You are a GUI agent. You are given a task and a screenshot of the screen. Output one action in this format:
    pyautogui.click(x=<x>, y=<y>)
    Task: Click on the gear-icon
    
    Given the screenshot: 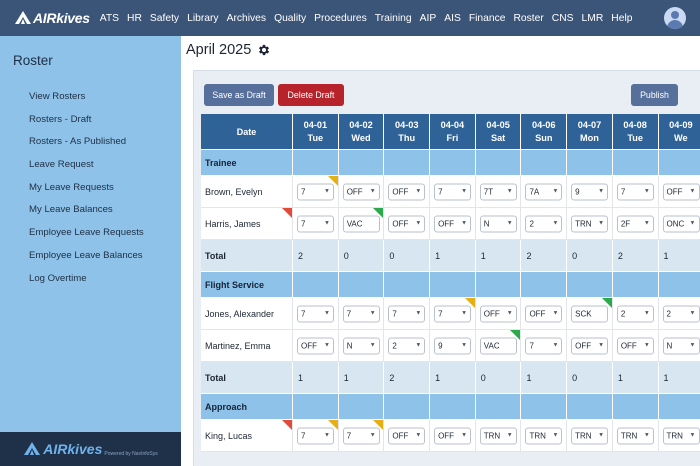 What is the action you would take?
    pyautogui.click(x=264, y=50)
    